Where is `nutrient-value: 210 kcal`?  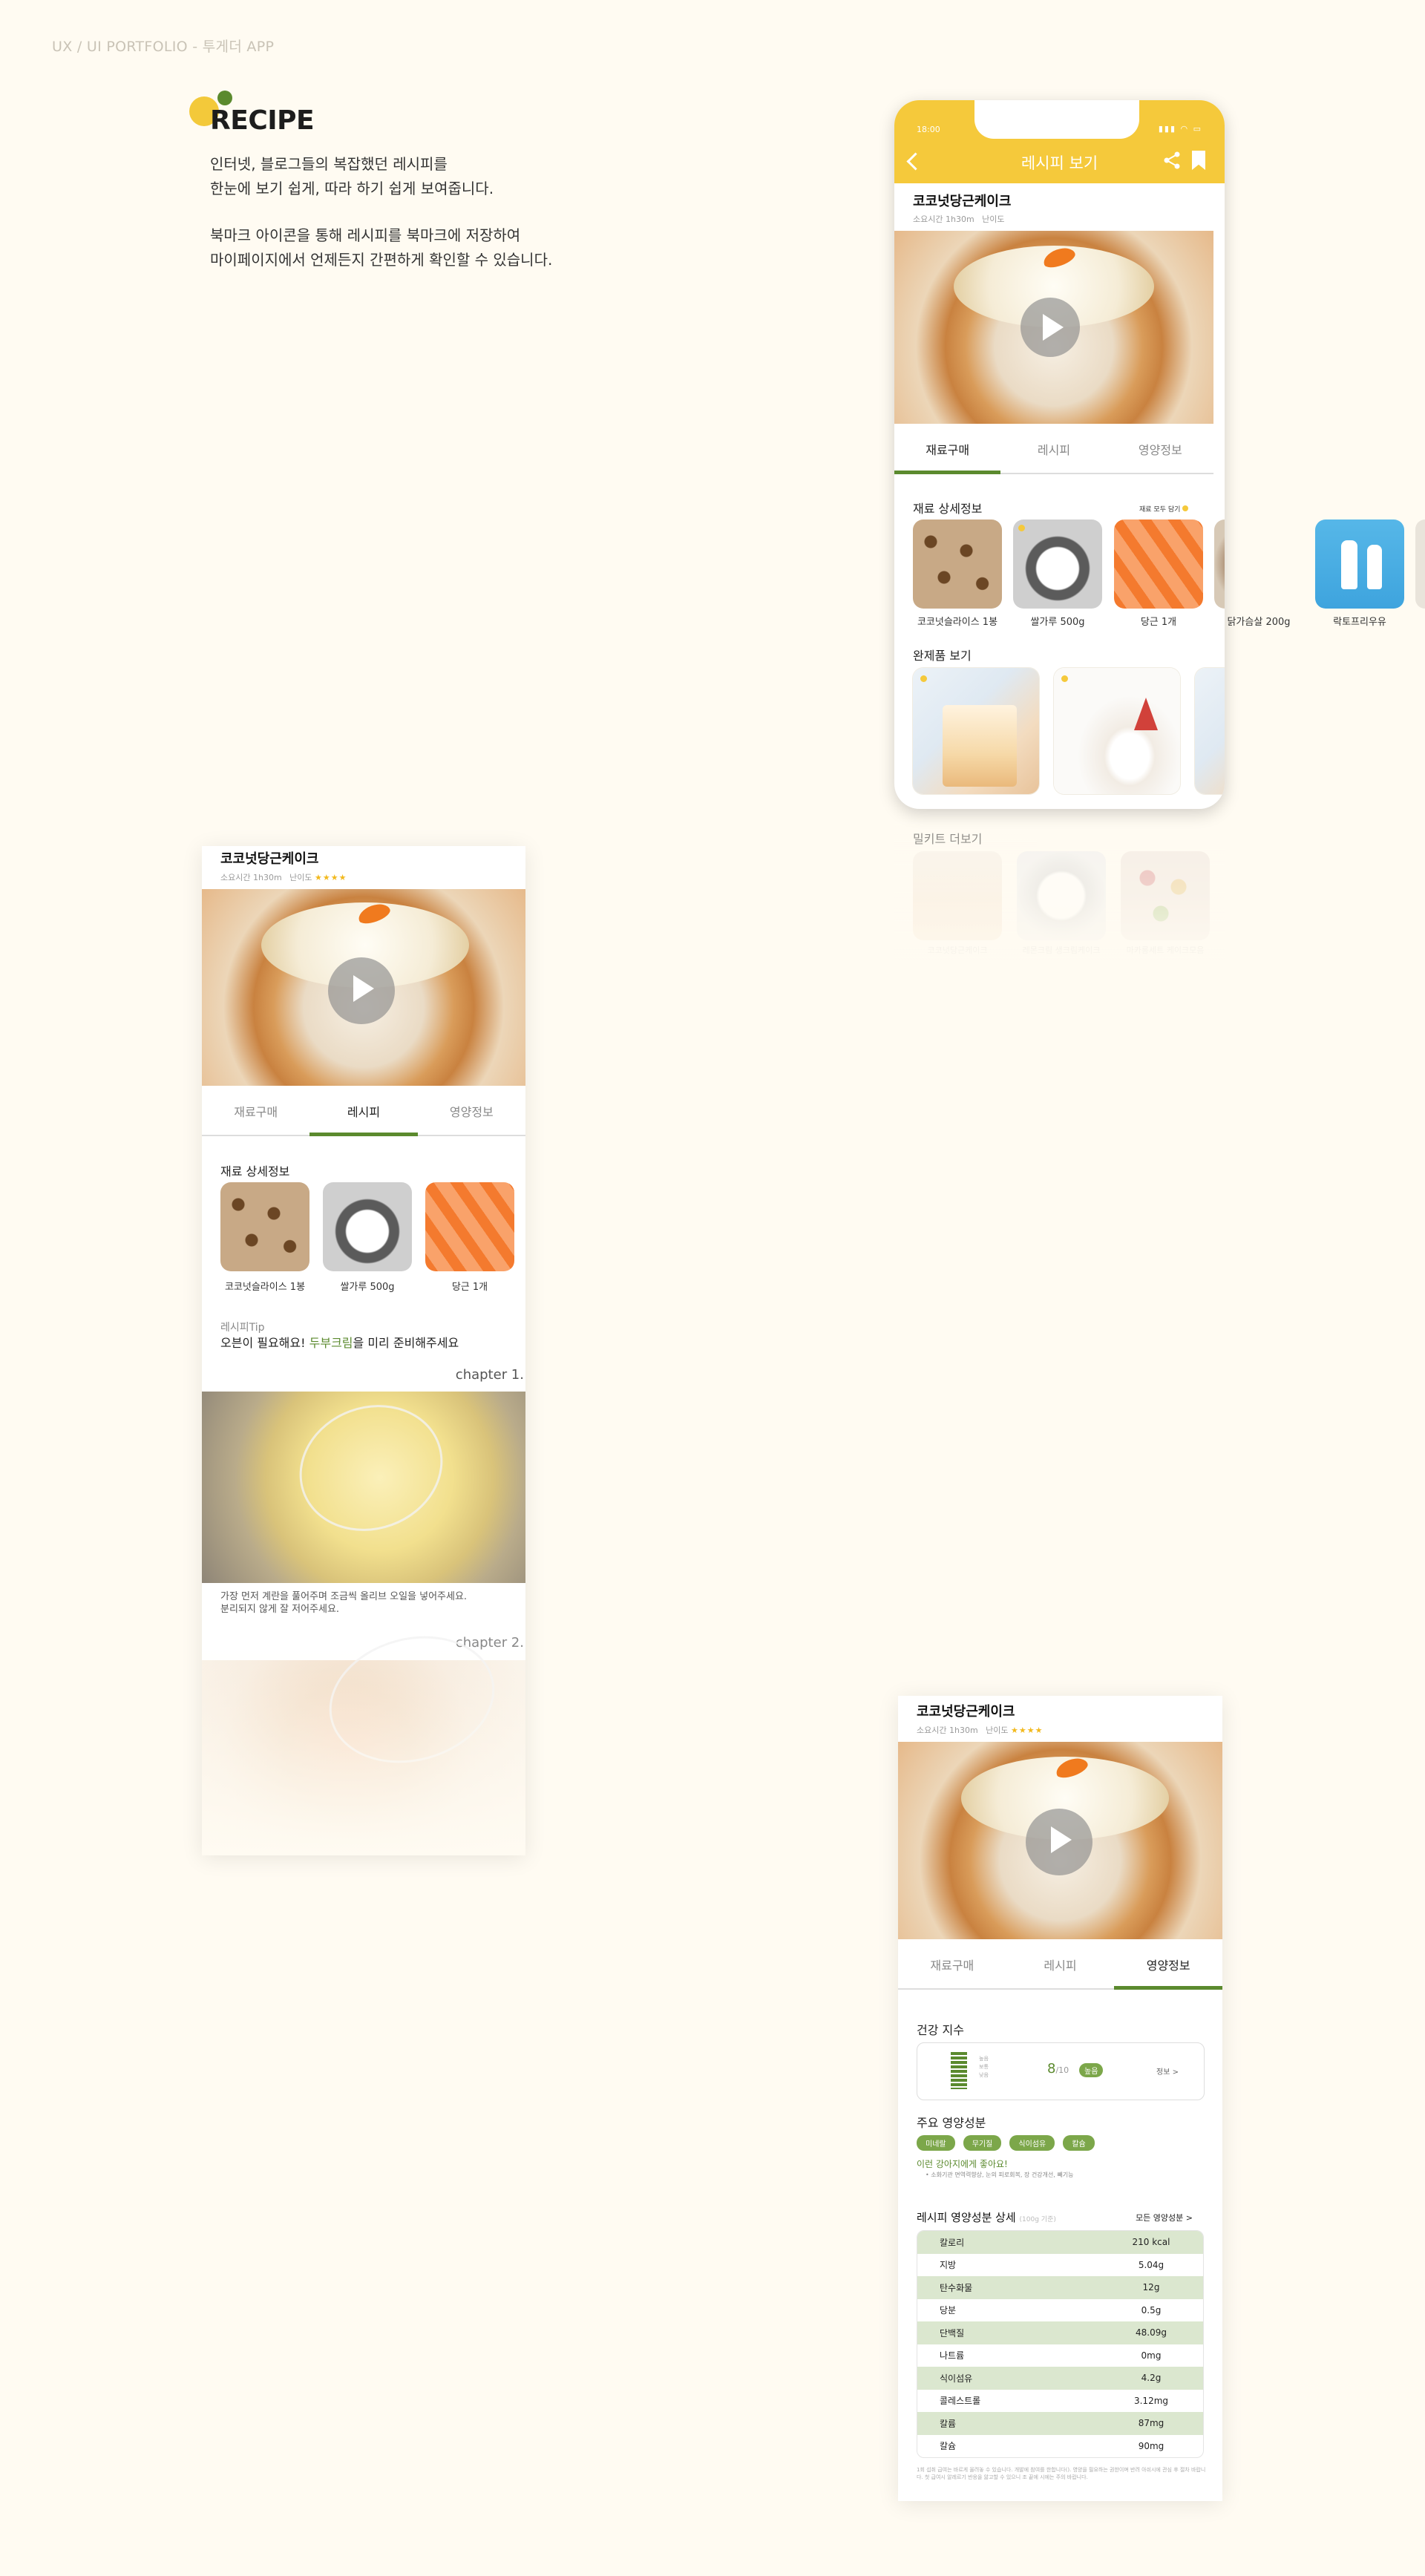 nutrient-value: 210 kcal is located at coordinates (1151, 2242).